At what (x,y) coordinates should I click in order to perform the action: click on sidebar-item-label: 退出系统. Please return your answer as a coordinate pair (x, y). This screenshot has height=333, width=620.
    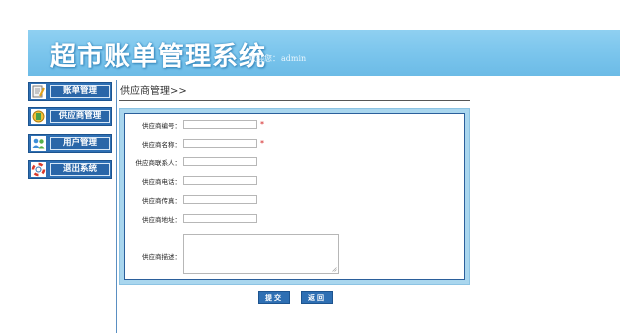
    Looking at the image, I should click on (80, 169).